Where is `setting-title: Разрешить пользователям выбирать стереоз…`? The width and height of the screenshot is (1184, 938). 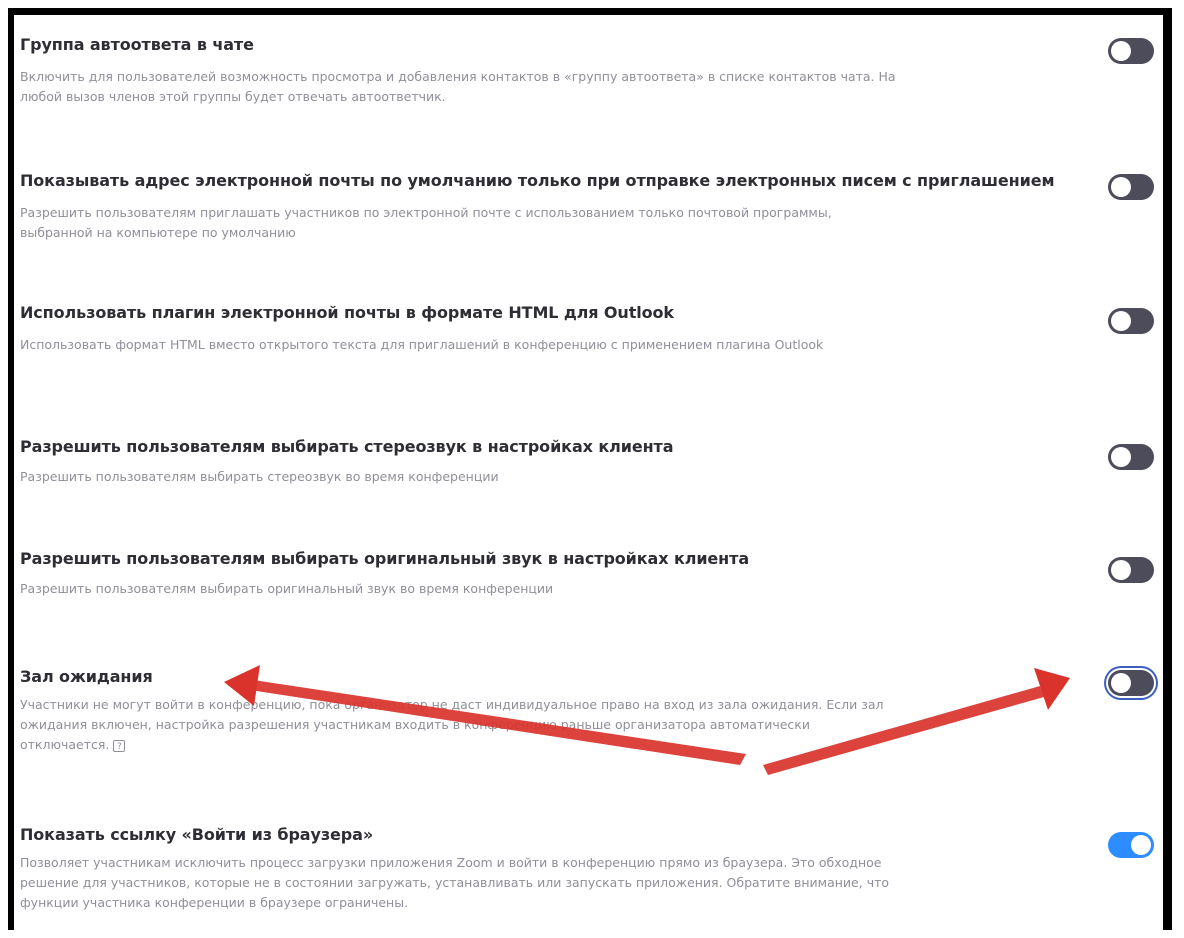 setting-title: Разрешить пользователям выбирать стереоз… is located at coordinates (347, 446).